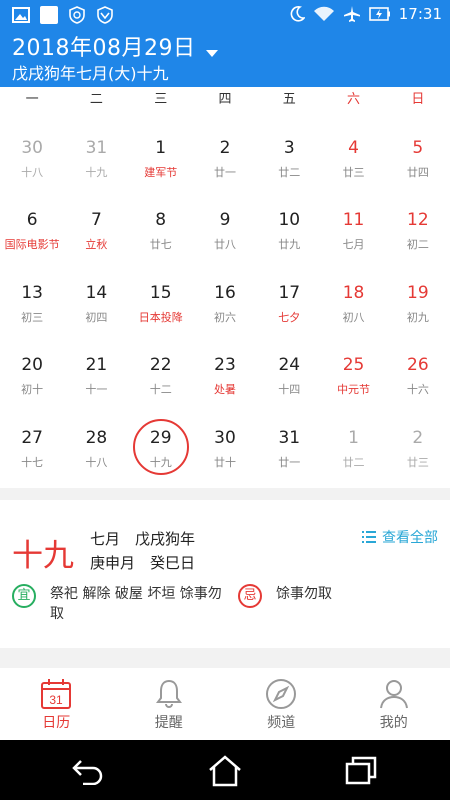 This screenshot has height=800, width=450. What do you see at coordinates (96, 245) in the screenshot?
I see `festival-label: 立秋` at bounding box center [96, 245].